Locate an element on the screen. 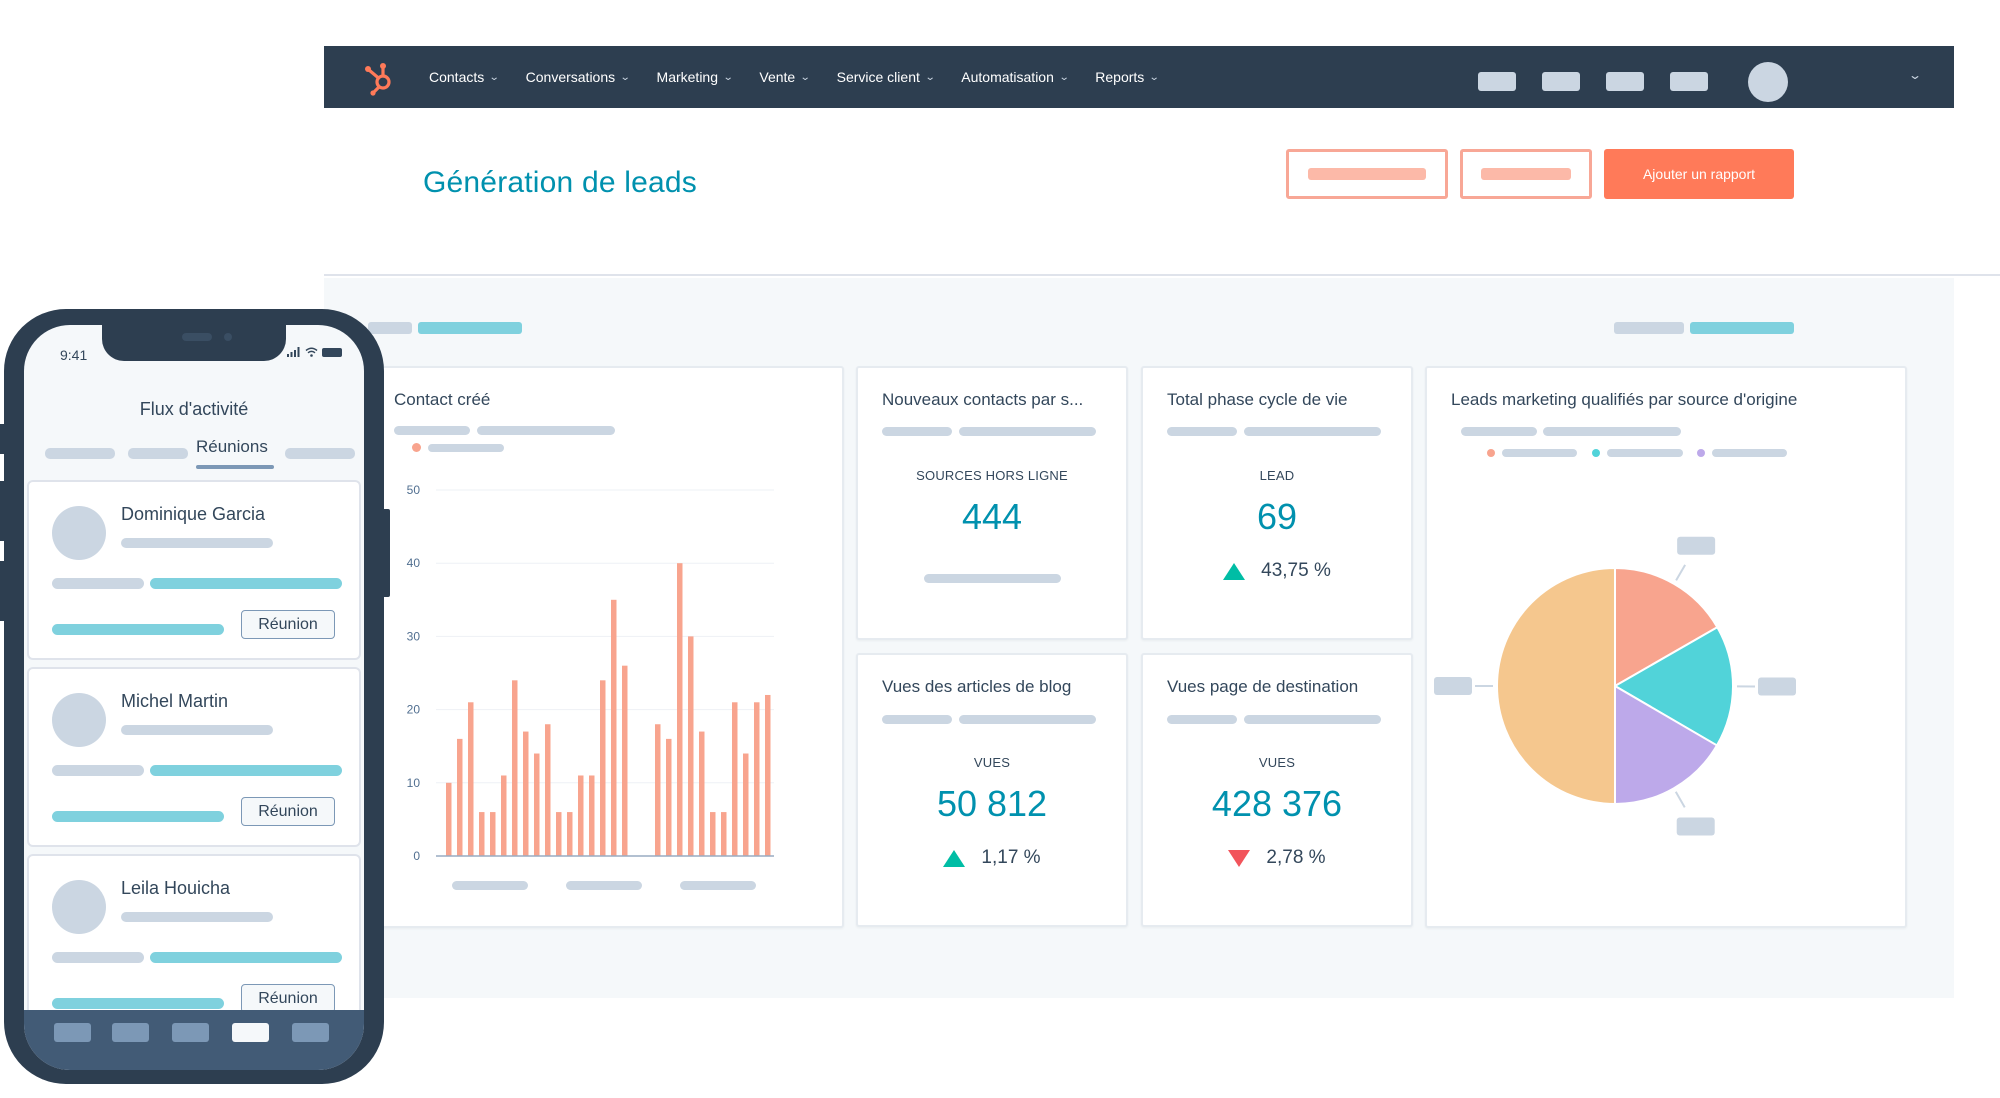 Image resolution: width=2000 pixels, height=1098 pixels. account-avatar is located at coordinates (1768, 82).